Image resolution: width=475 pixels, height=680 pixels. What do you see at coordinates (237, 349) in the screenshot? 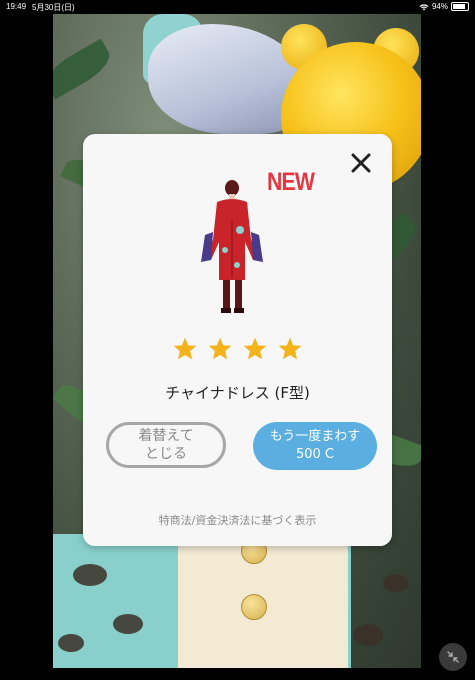
I see `rarity-stars` at bounding box center [237, 349].